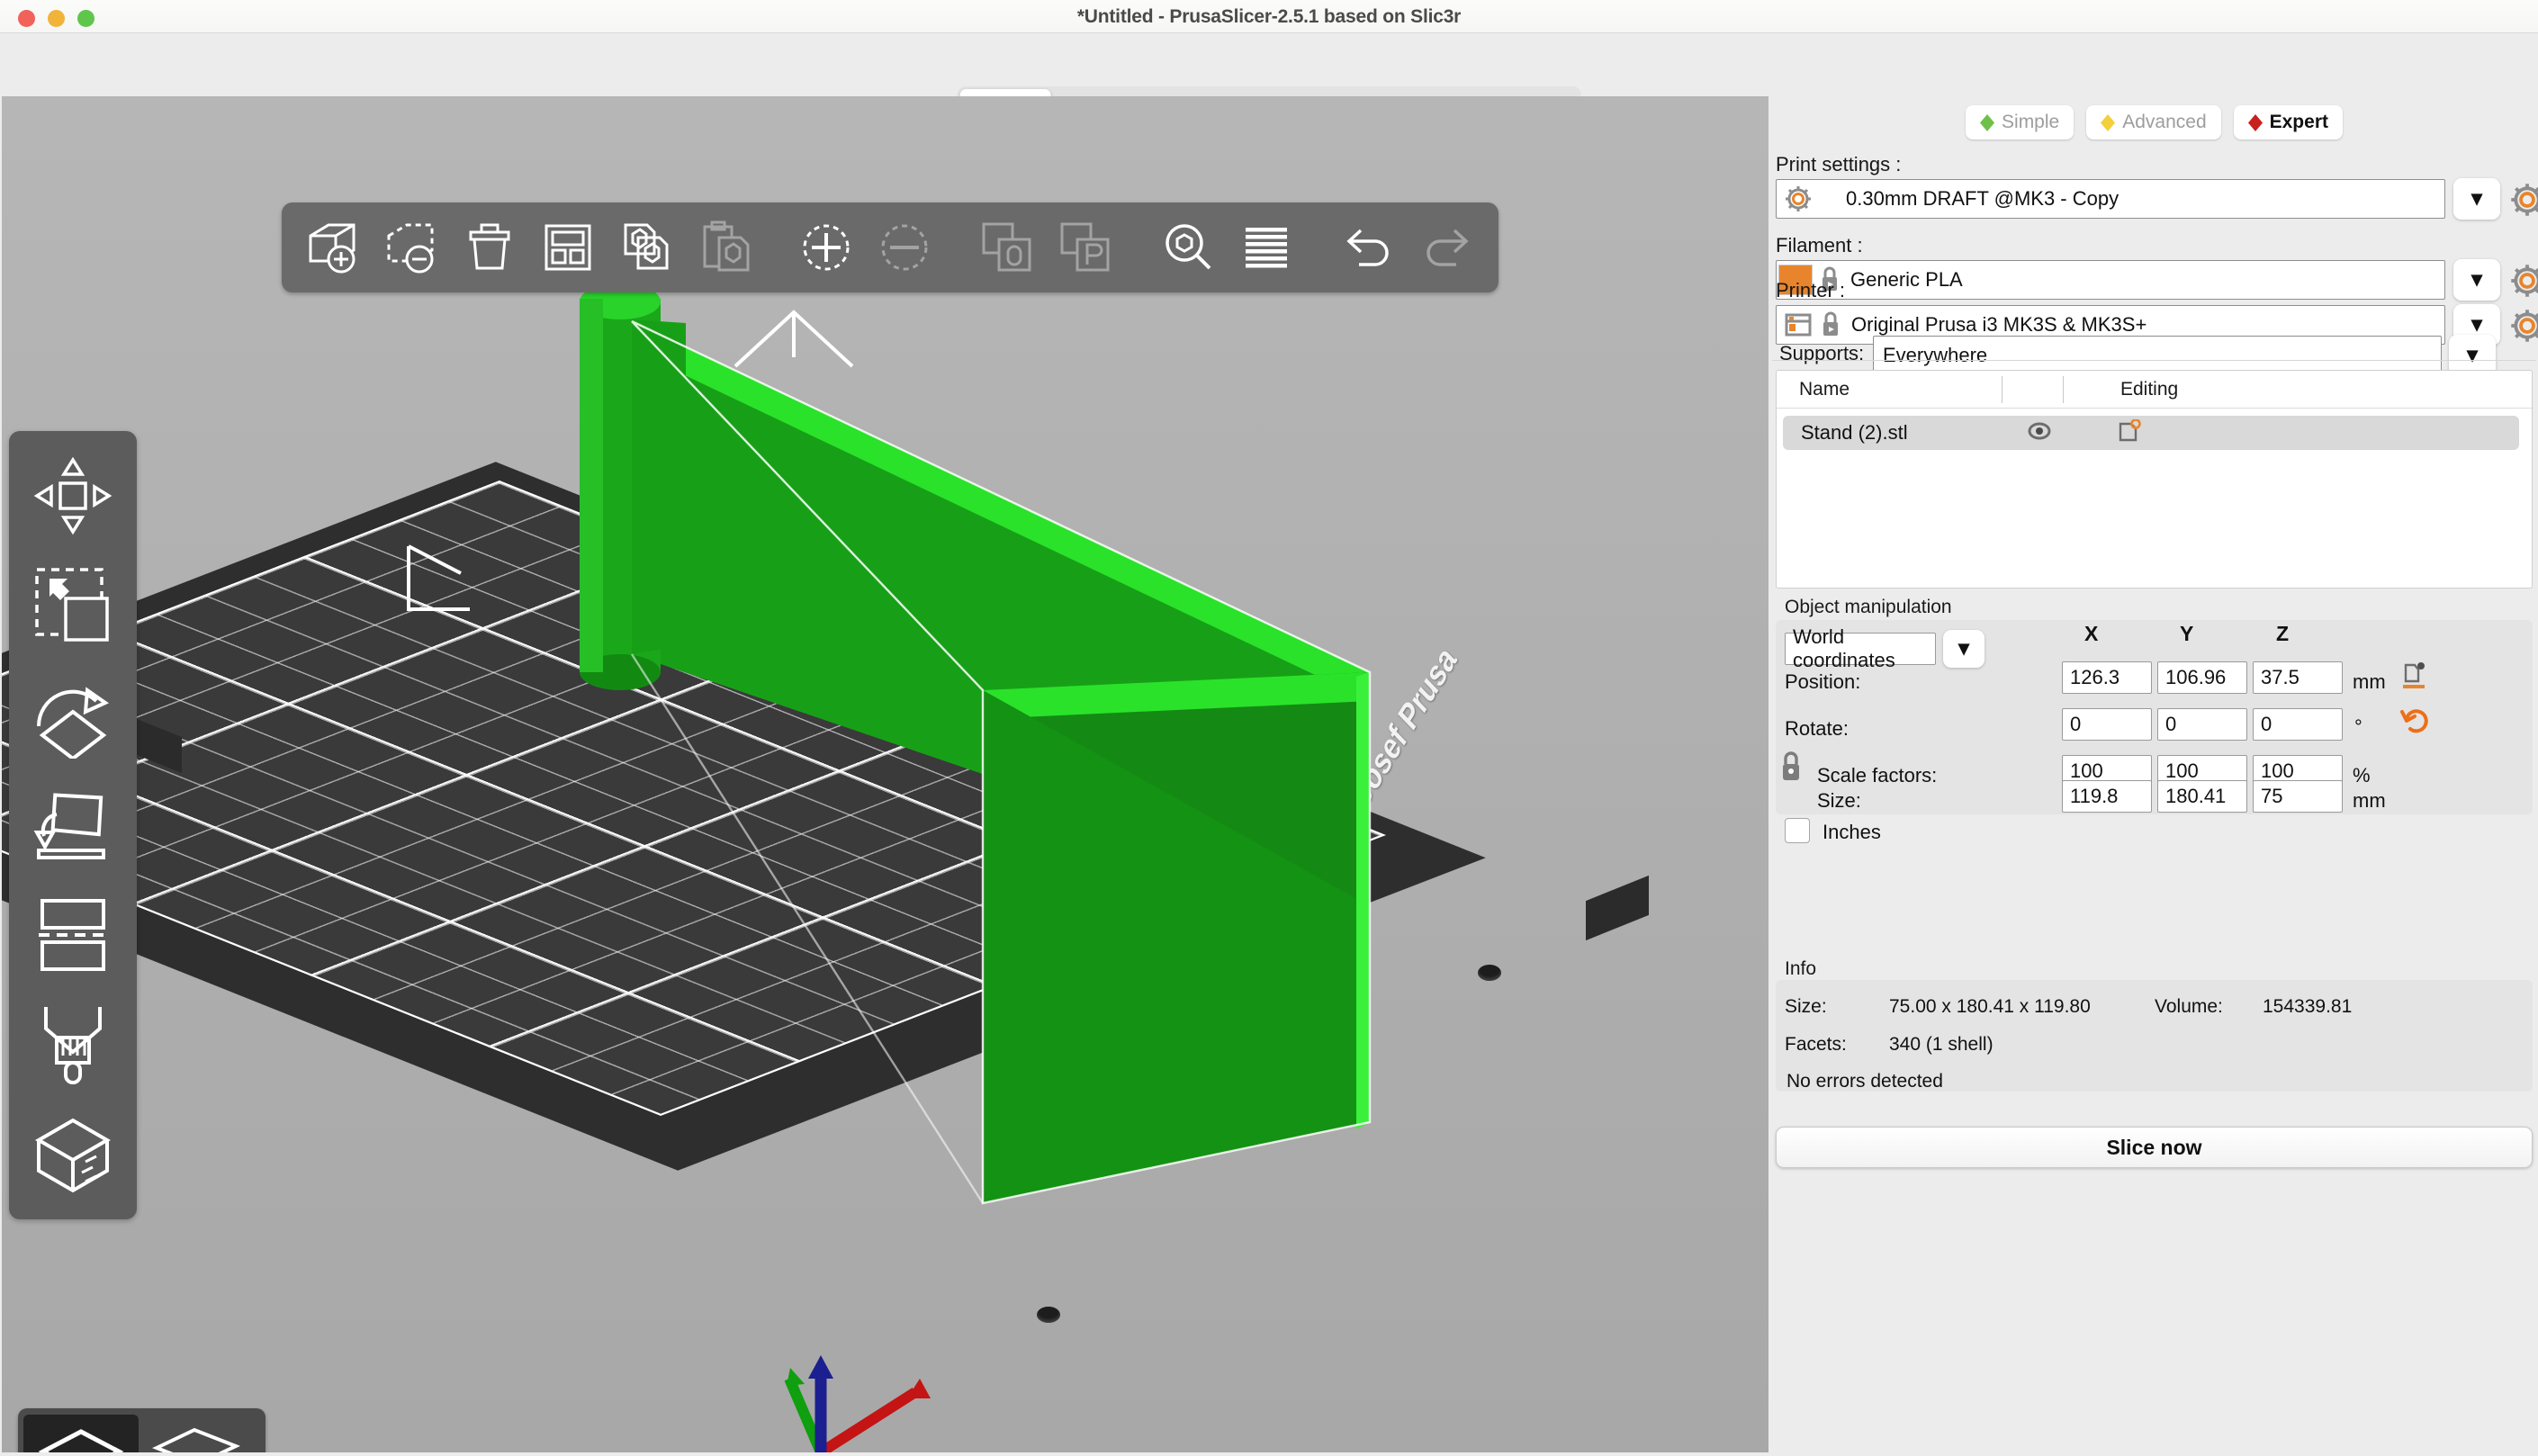 This screenshot has width=2538, height=1456. Describe the element at coordinates (2107, 796) in the screenshot. I see `size-x-input: 119.8` at that location.